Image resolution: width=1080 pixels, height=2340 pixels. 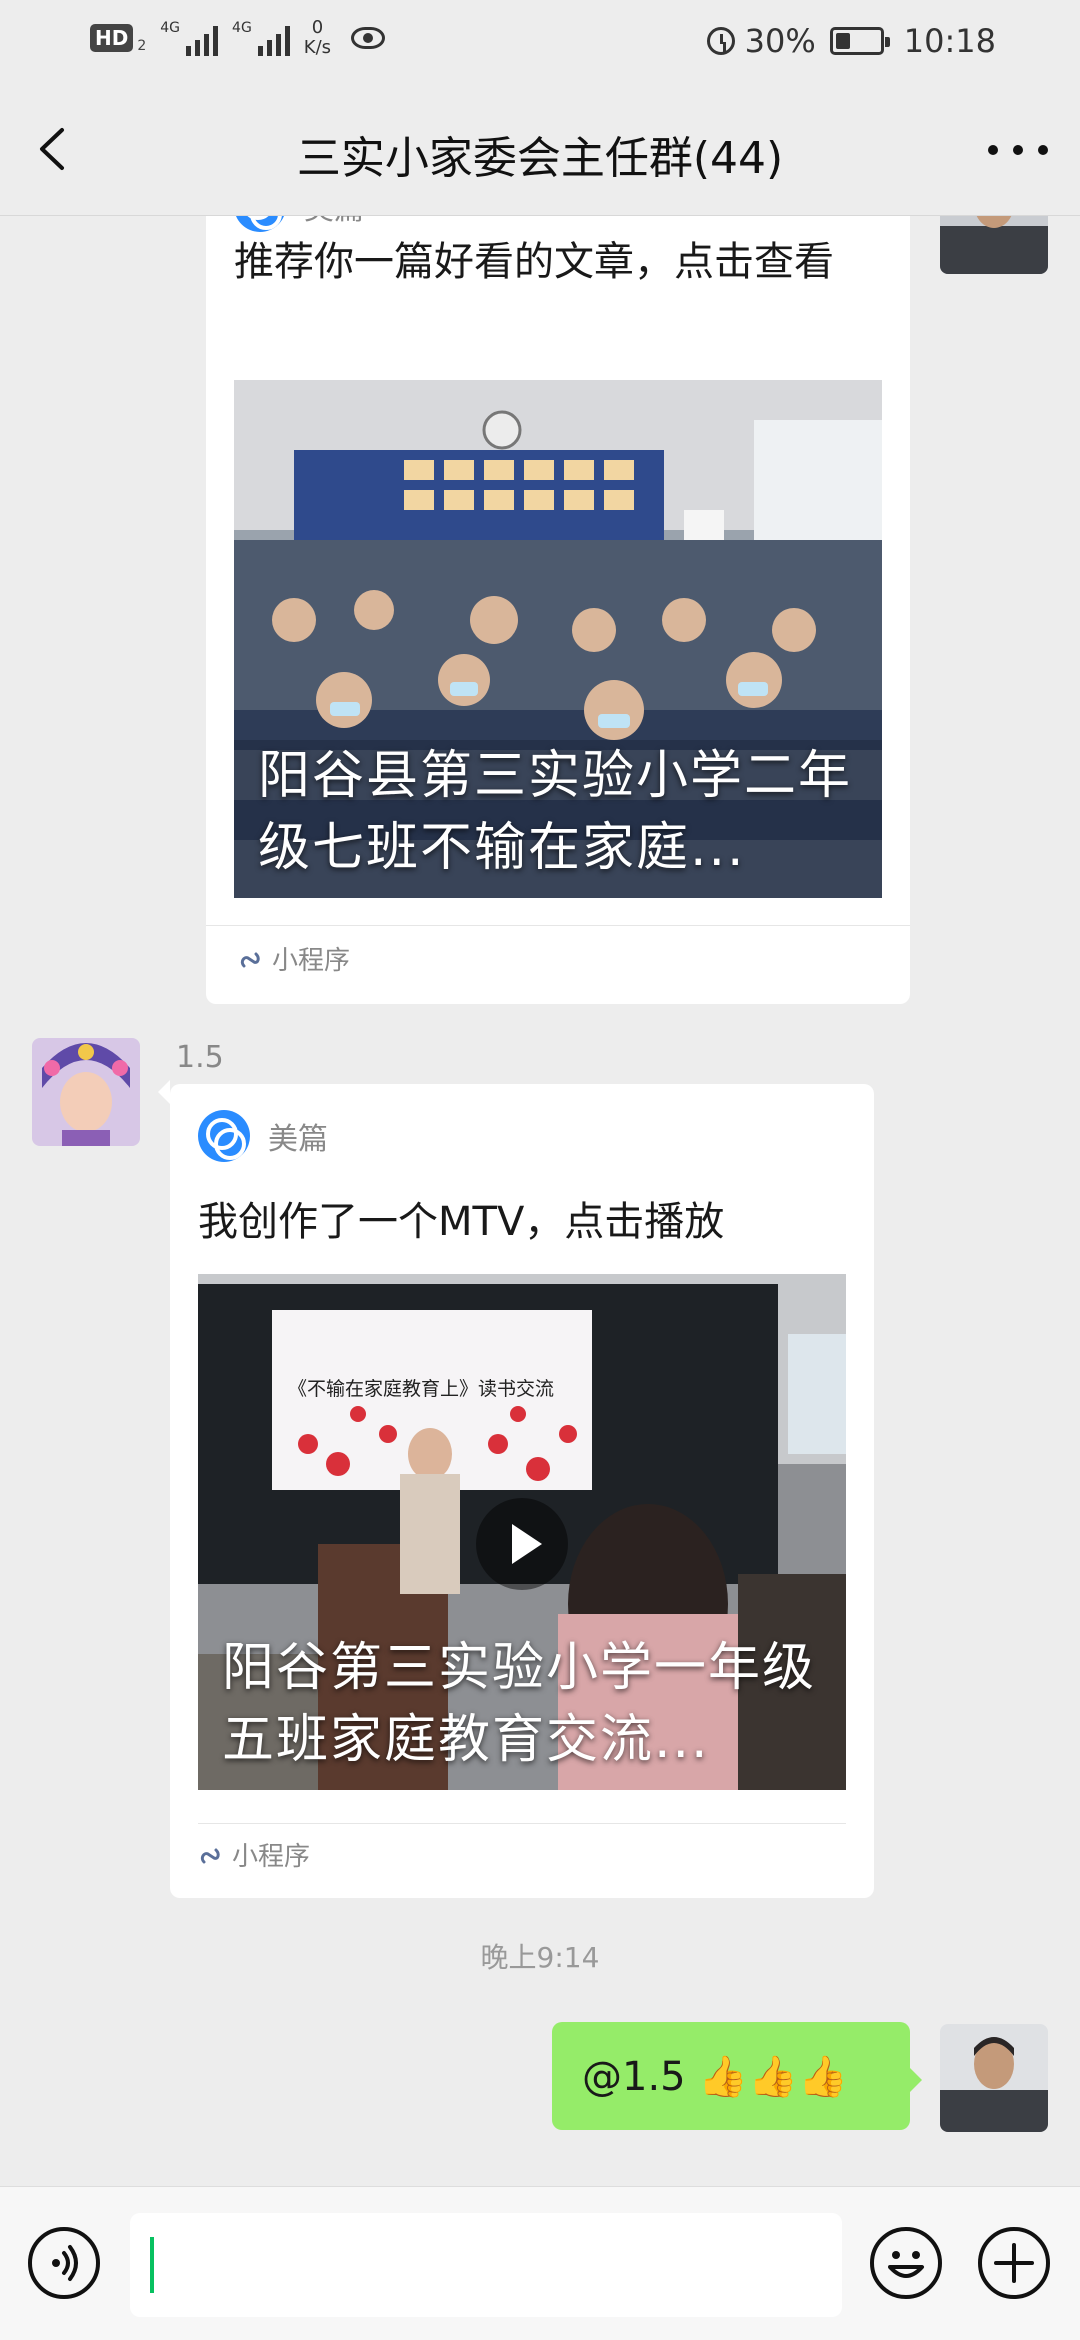 I want to click on network-label-1: 4G, so click(x=170, y=28).